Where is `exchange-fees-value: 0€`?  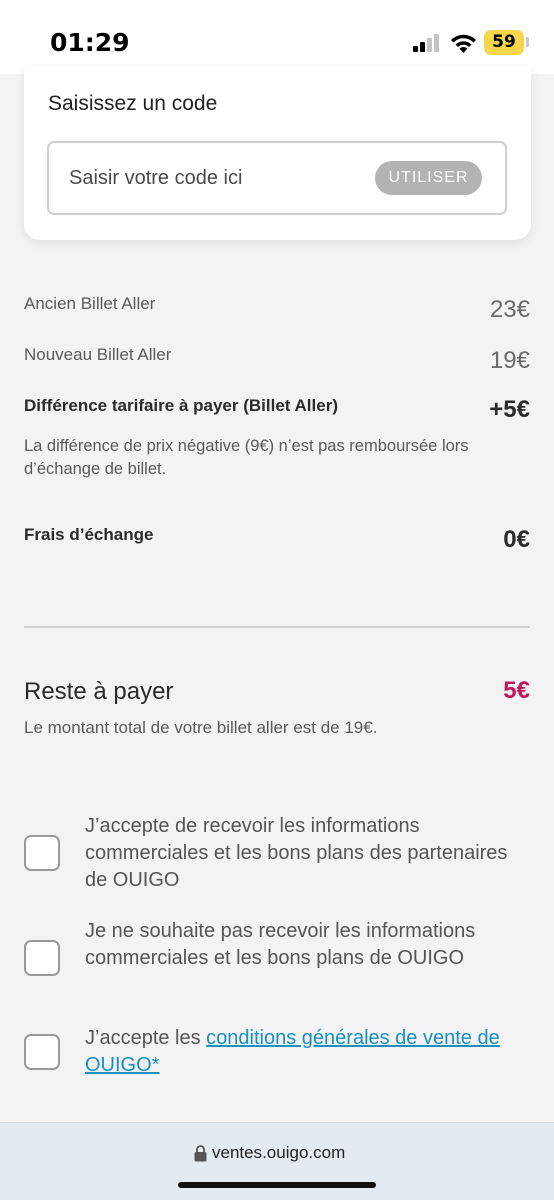
exchange-fees-value: 0€ is located at coordinates (516, 539).